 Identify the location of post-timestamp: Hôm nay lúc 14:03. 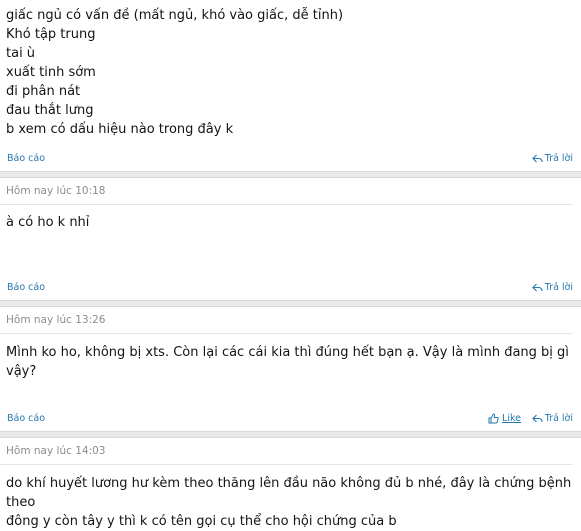
(286, 451).